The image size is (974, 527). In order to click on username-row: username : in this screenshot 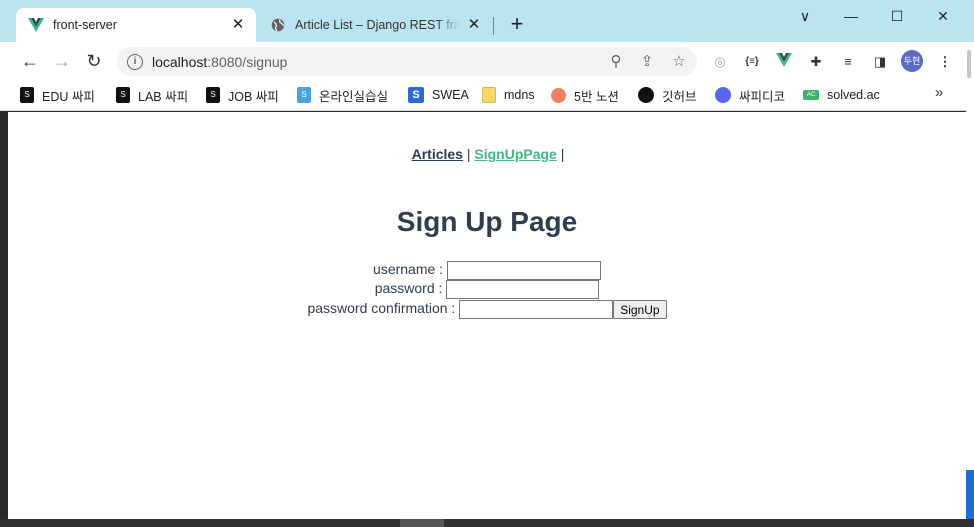, I will do `click(487, 271)`.